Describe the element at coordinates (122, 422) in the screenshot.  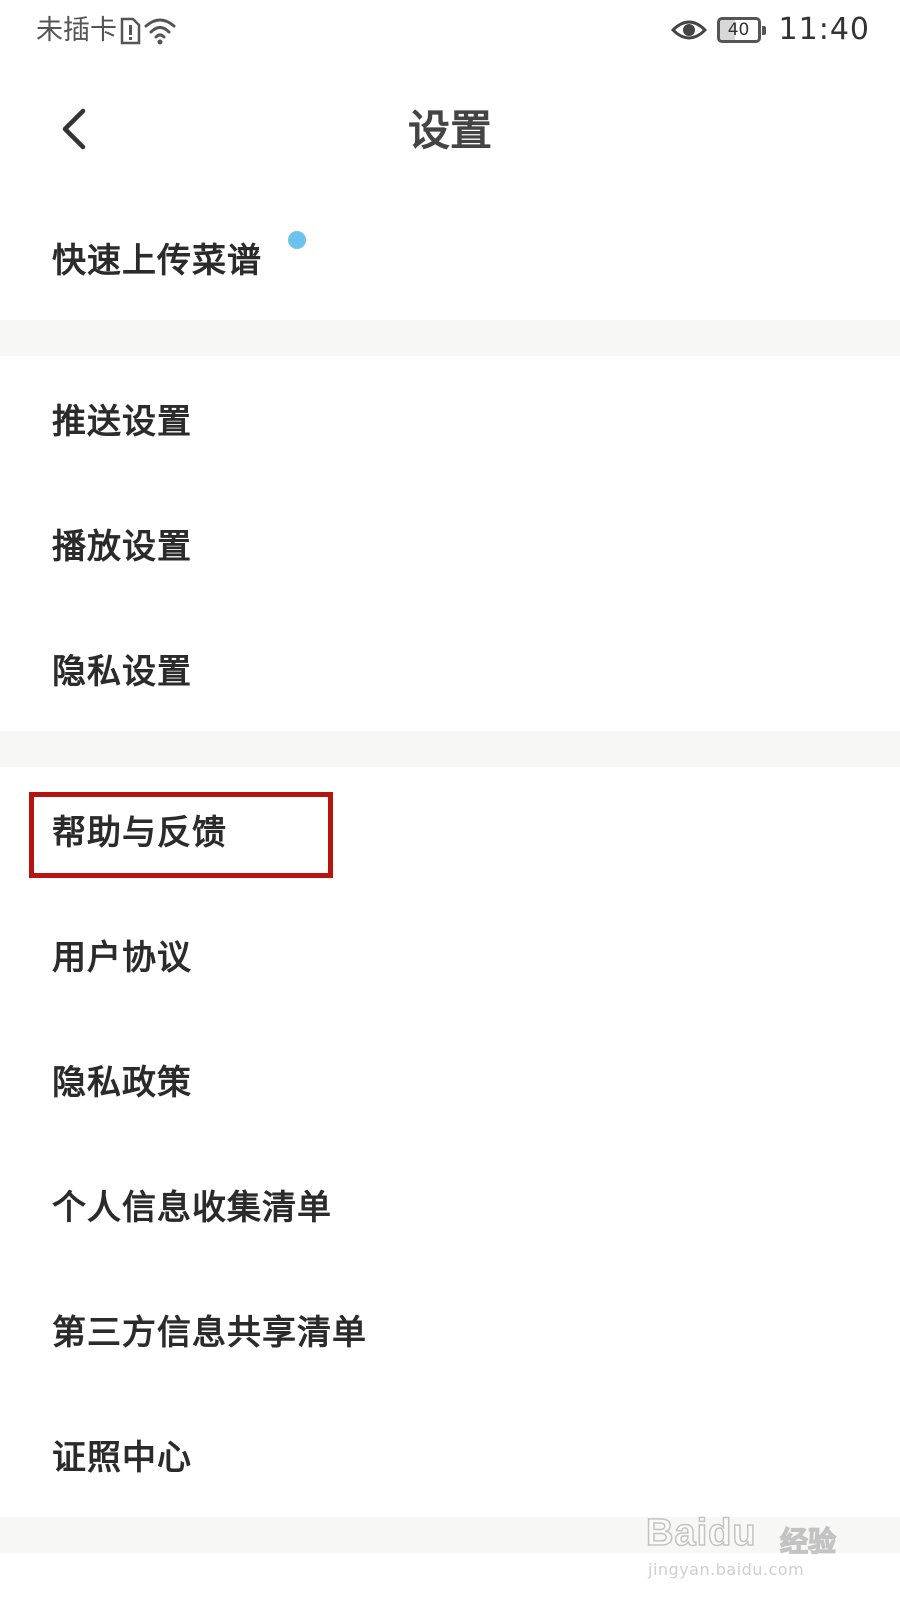
I see `settings-item-label: 推送设置` at that location.